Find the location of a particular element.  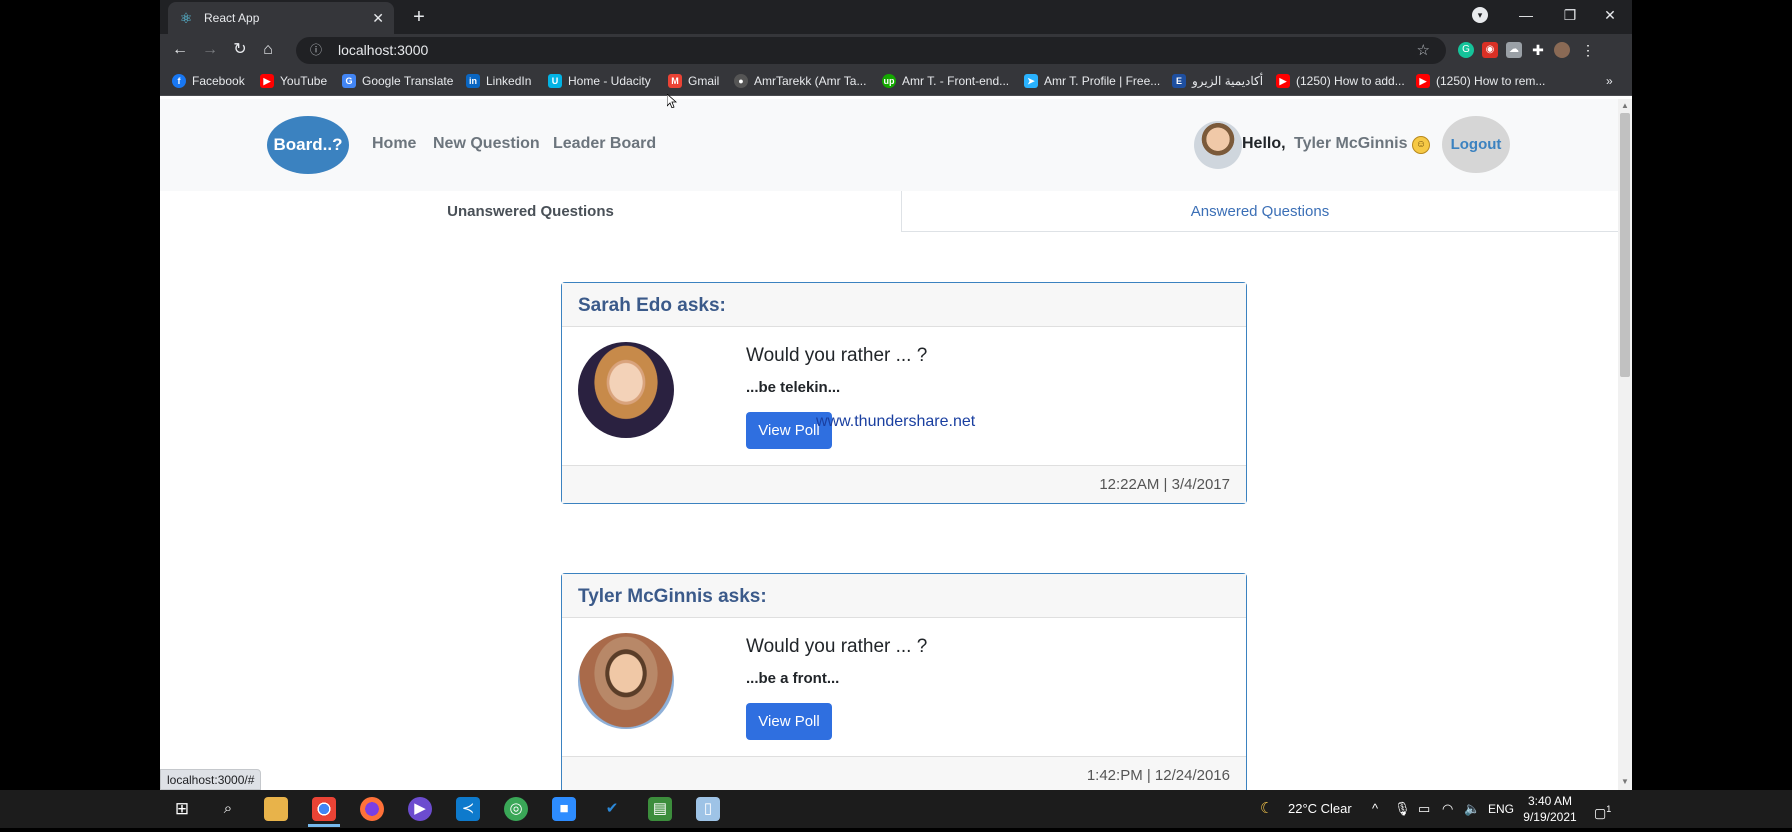

tab-title: React App is located at coordinates (232, 18).